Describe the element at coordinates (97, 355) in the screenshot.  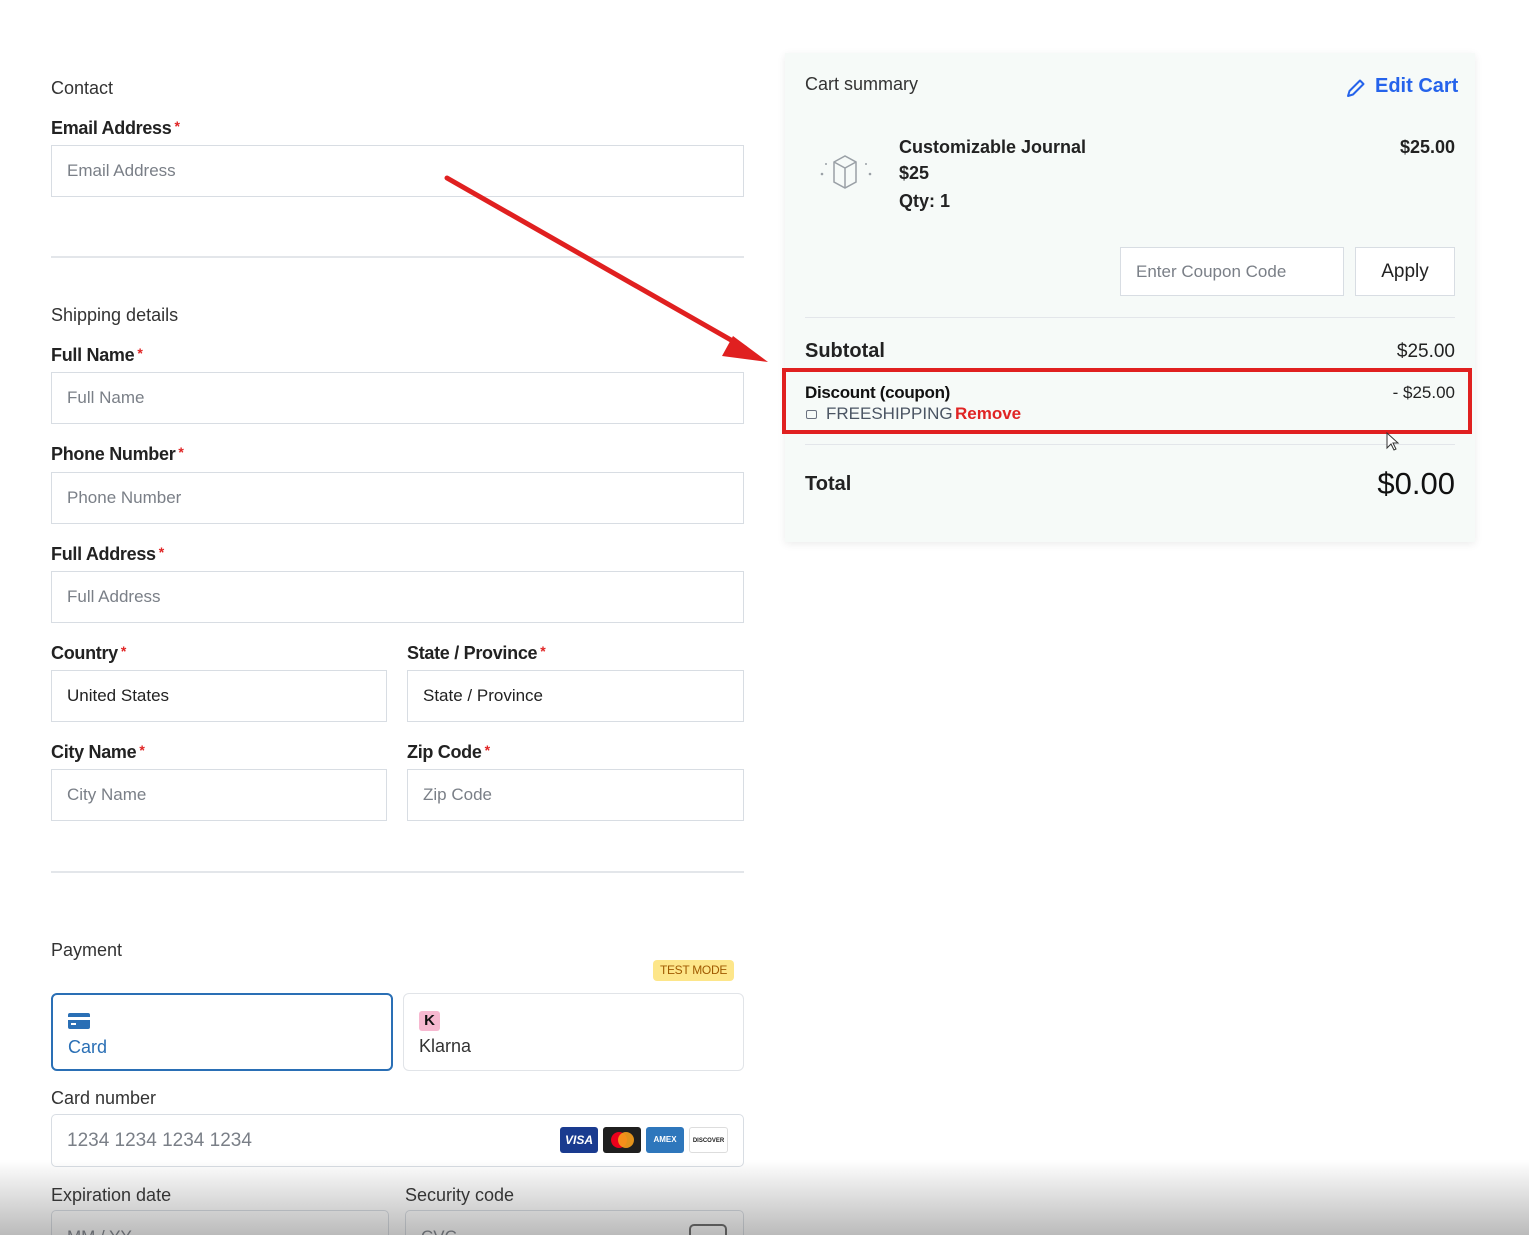
I see `full-name-label: Full Name *` at that location.